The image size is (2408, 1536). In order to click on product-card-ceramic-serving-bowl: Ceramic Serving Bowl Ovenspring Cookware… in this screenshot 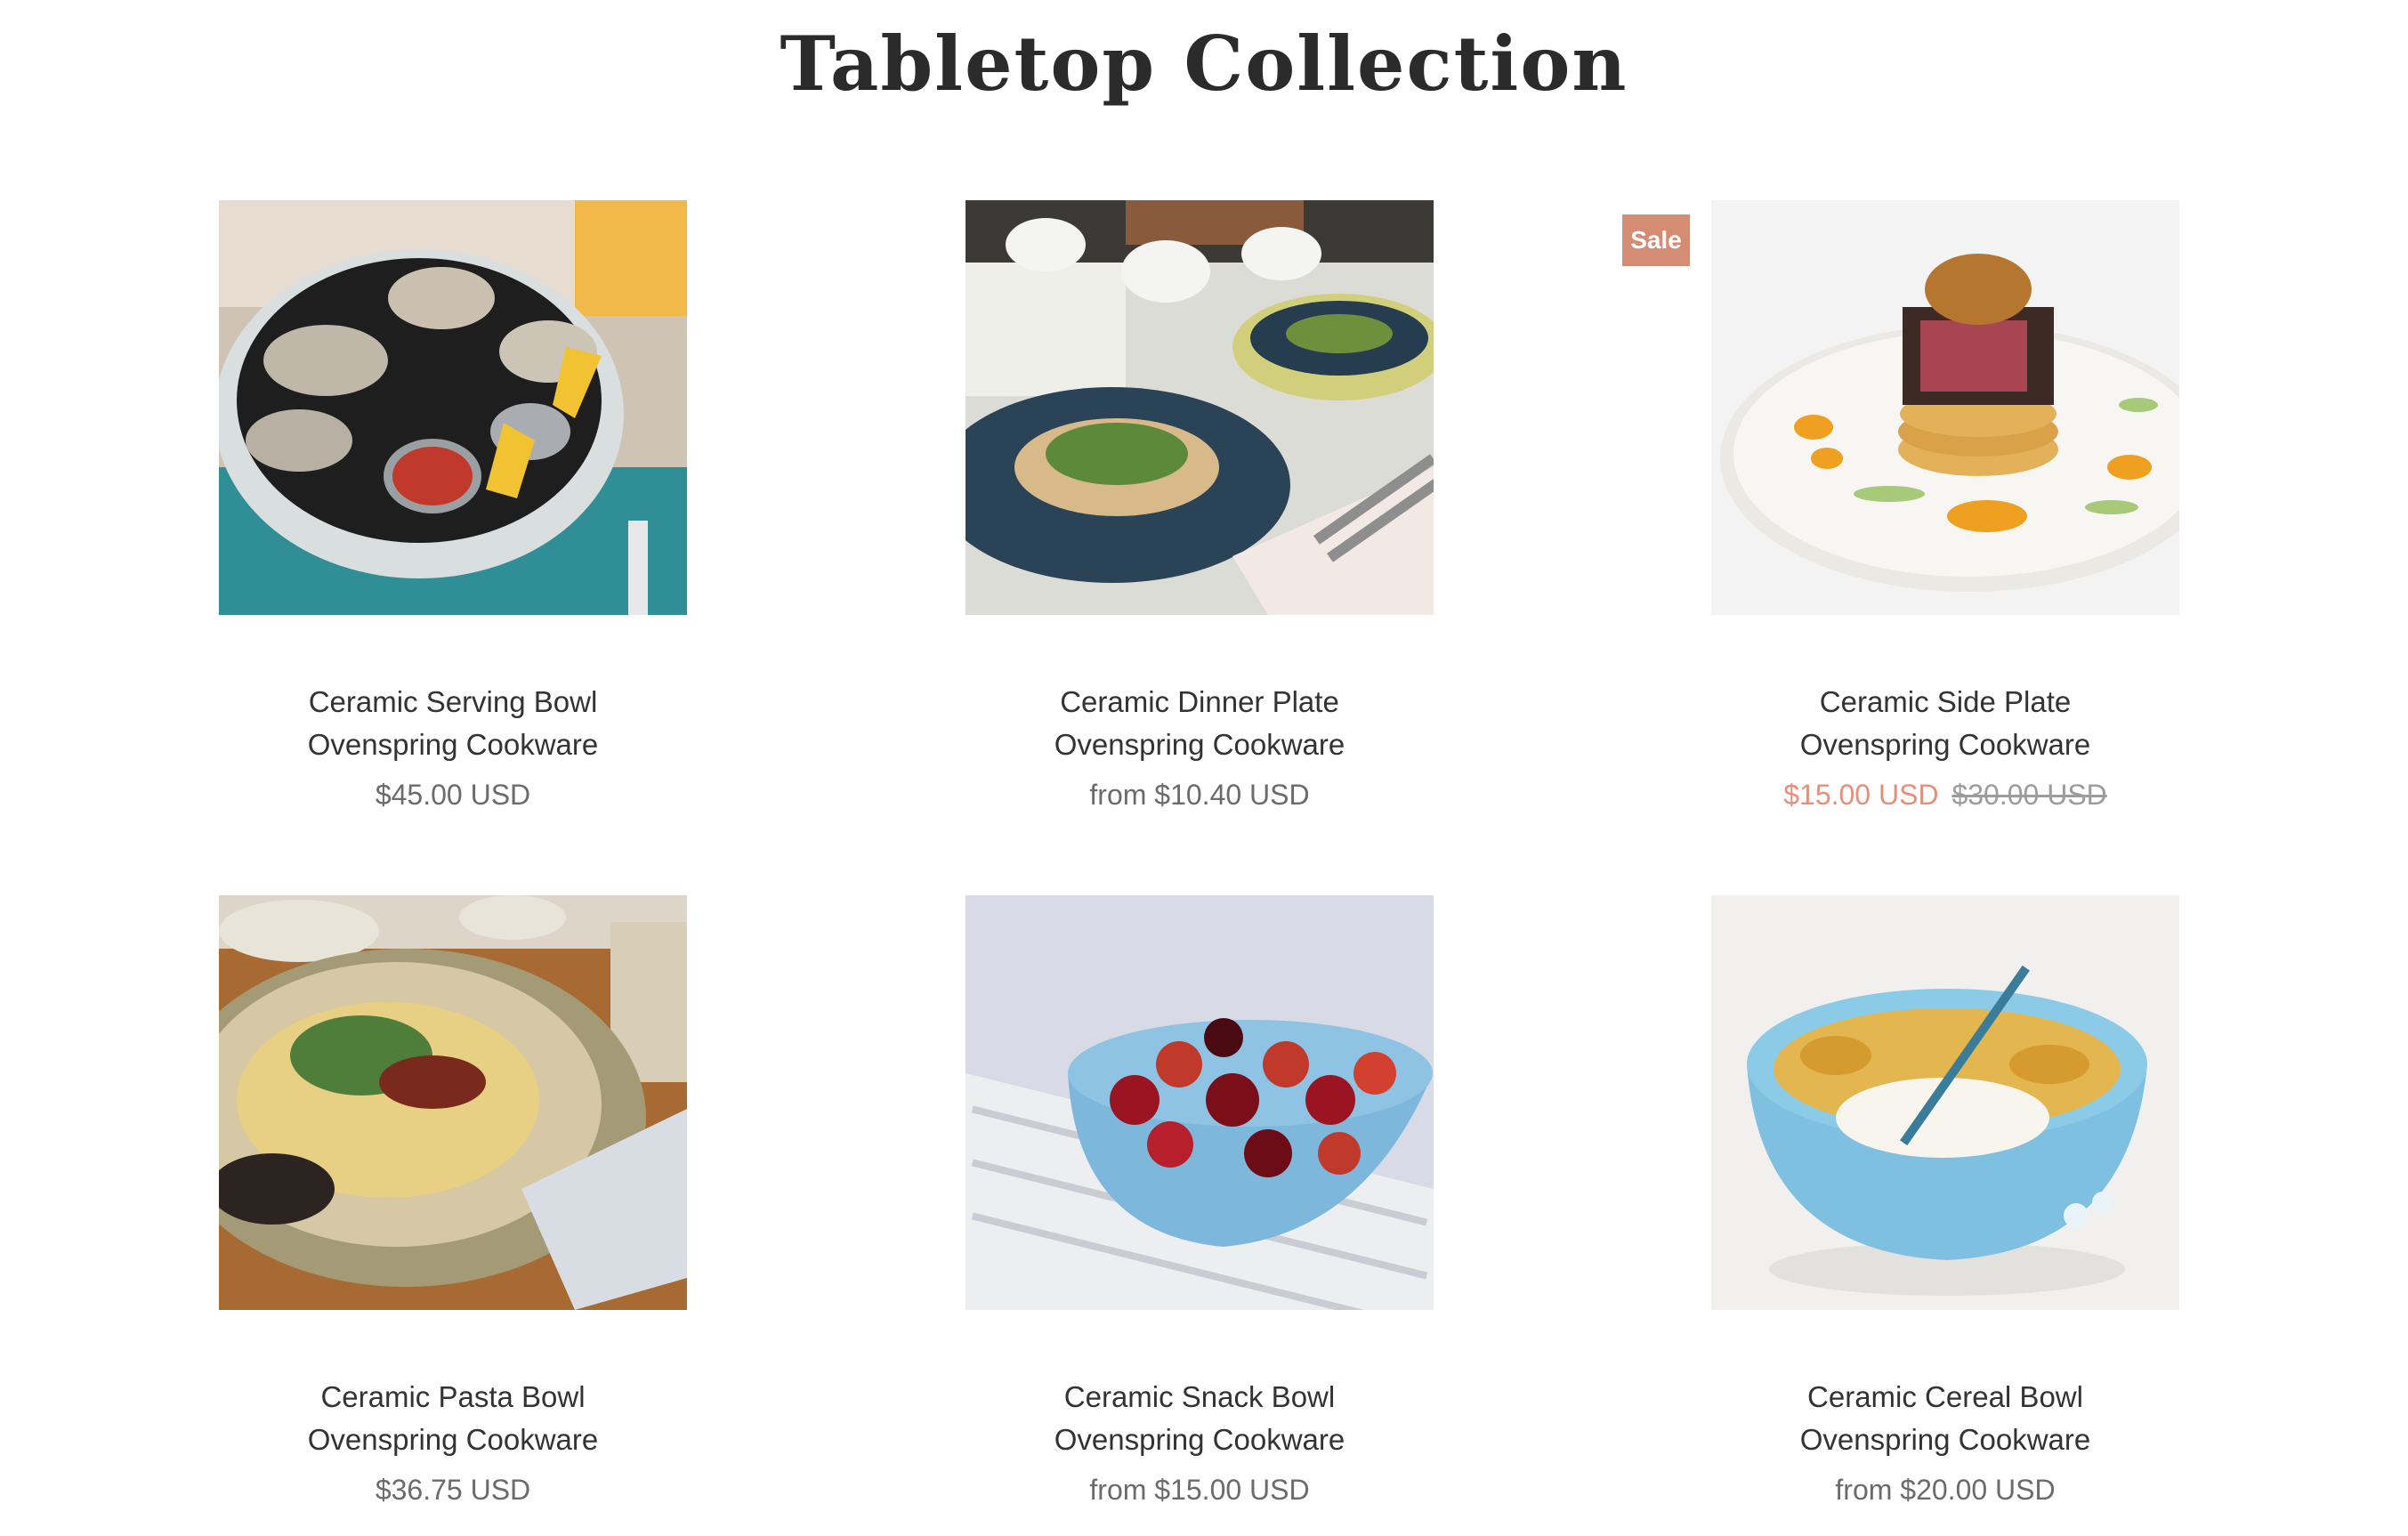, I will do `click(453, 520)`.